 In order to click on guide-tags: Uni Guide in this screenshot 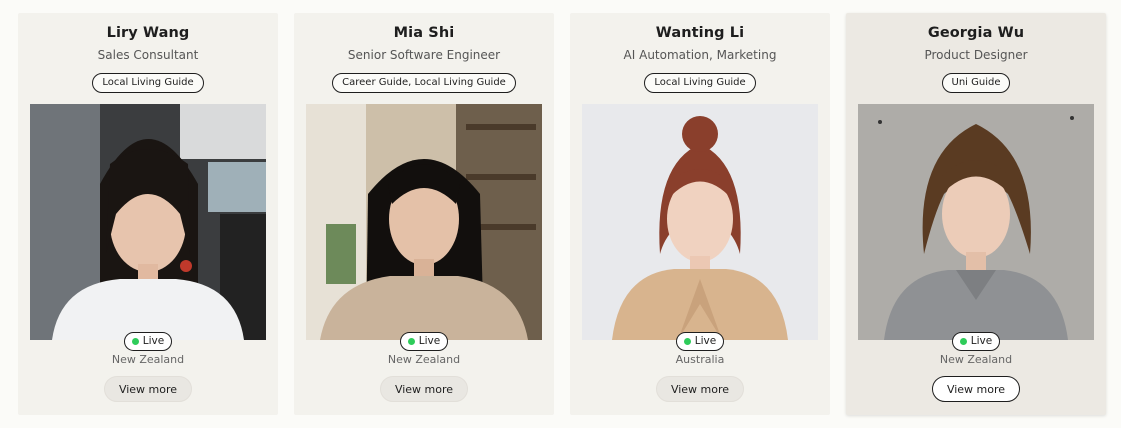, I will do `click(976, 81)`.